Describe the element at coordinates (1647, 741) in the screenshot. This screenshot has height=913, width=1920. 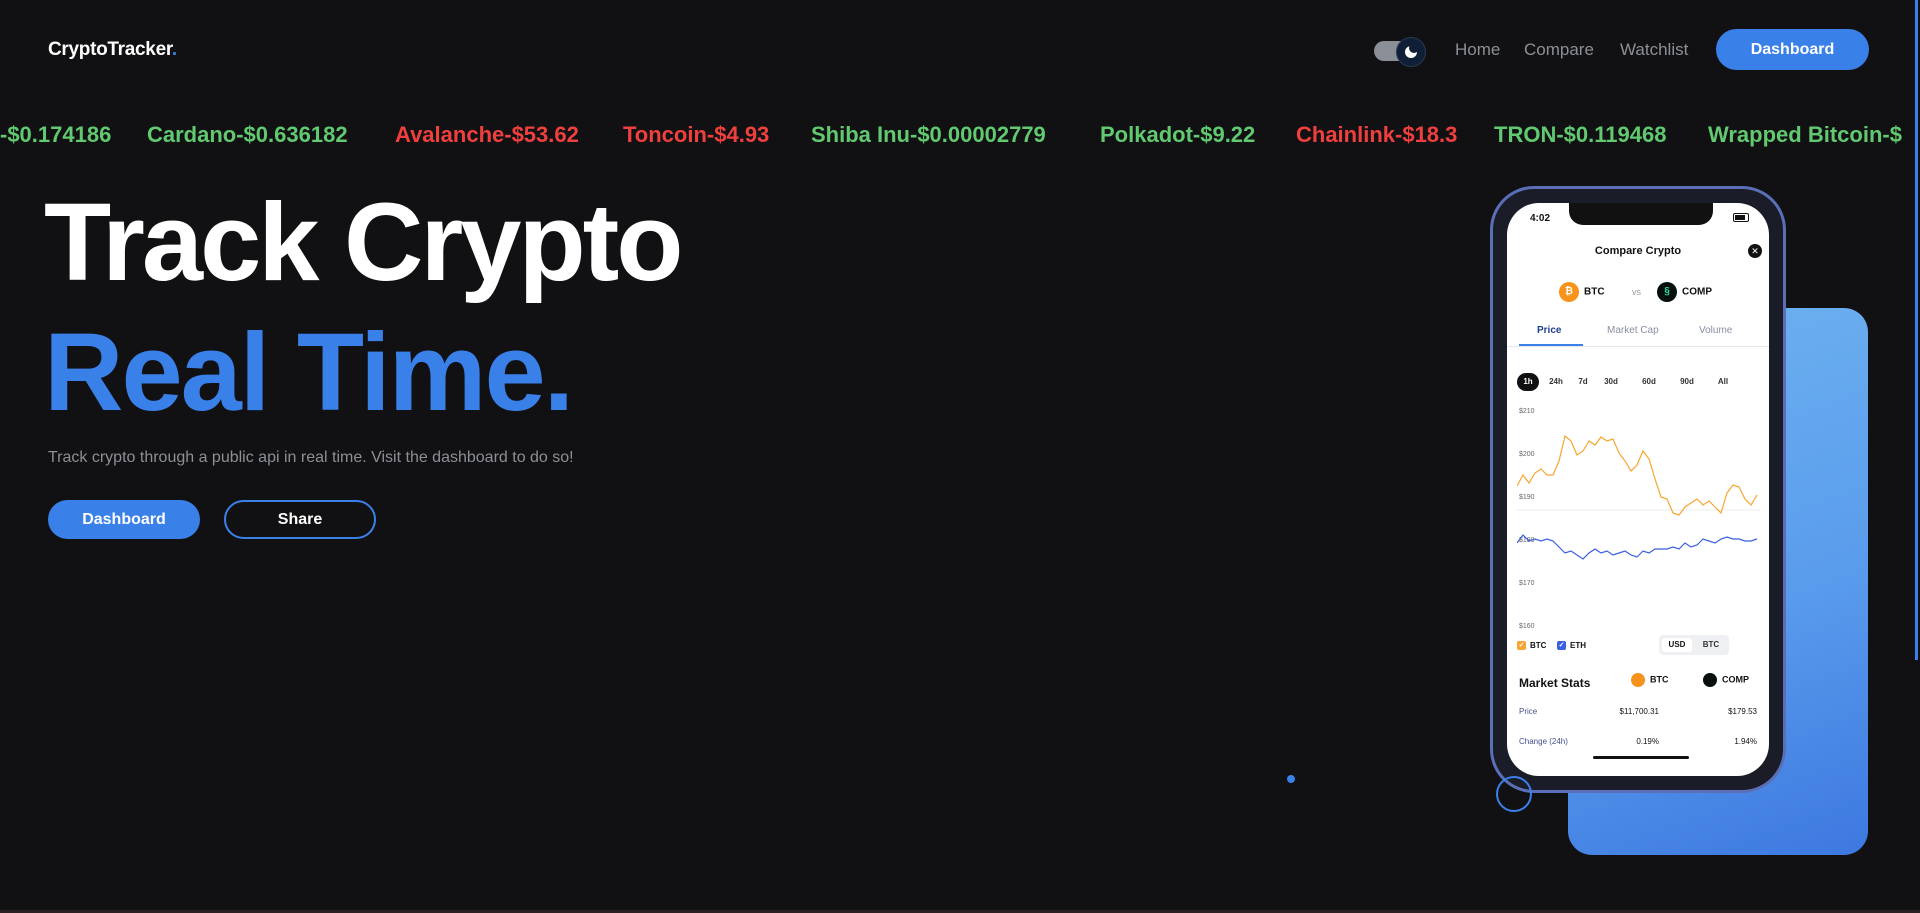
I see `stat-row-value: 0.19%` at that location.